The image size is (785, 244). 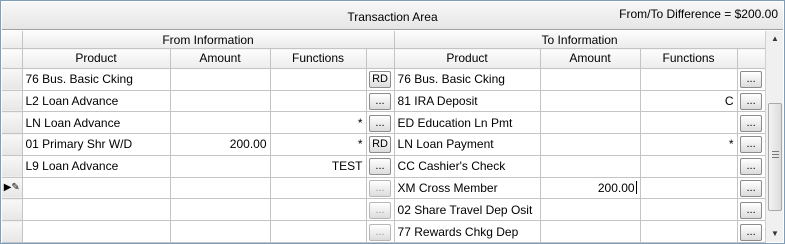 I want to click on from-product-cell: L2 Loan Advance, so click(x=96, y=101).